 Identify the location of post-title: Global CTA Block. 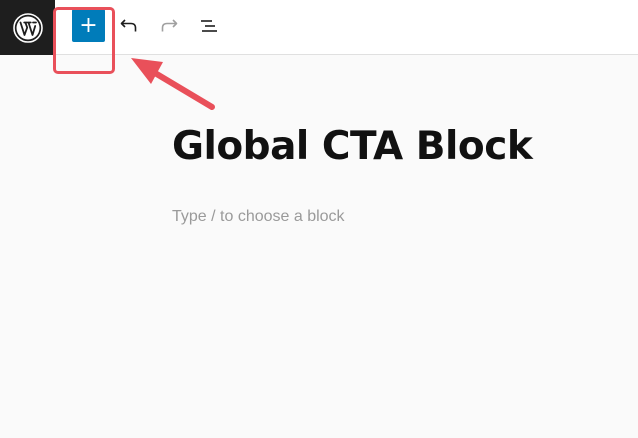
(352, 146).